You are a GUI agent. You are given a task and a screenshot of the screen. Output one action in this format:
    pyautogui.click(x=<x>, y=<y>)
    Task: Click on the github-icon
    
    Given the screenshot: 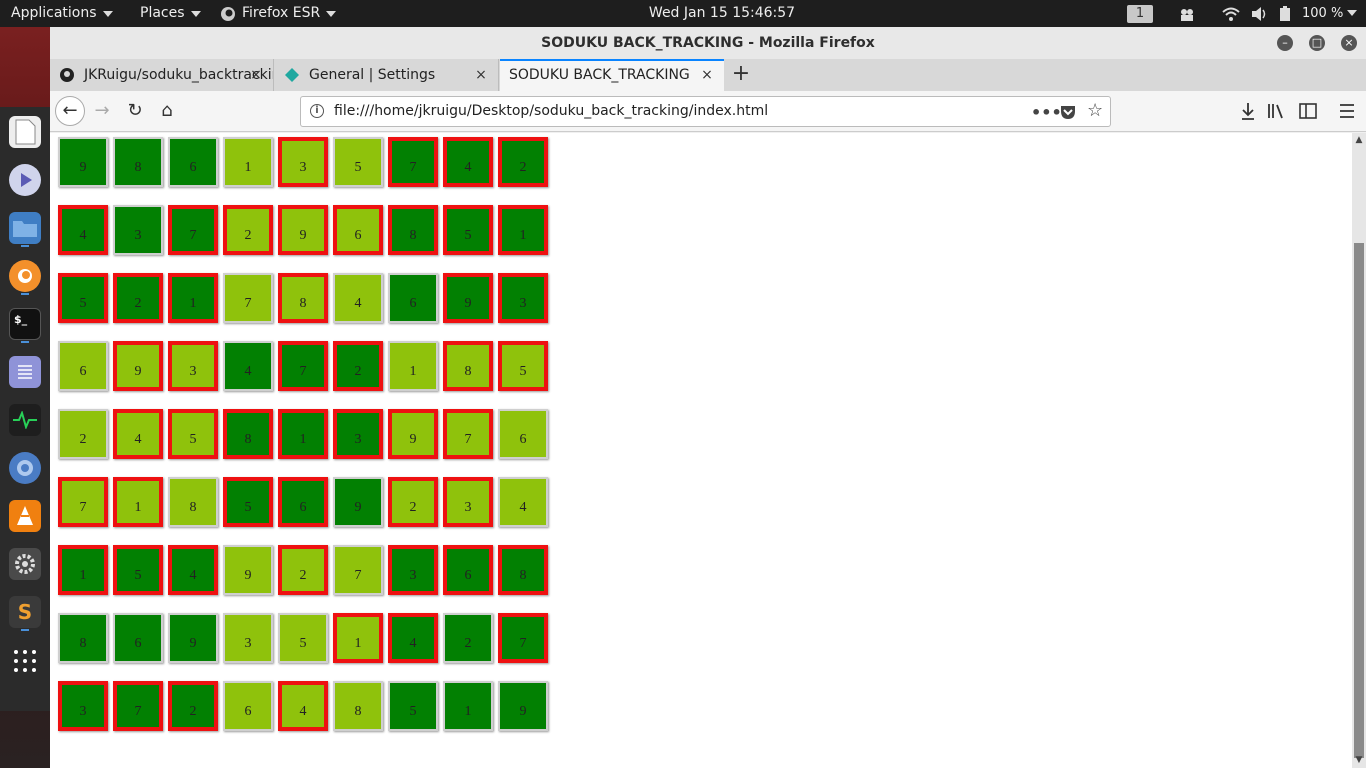 What is the action you would take?
    pyautogui.click(x=67, y=75)
    